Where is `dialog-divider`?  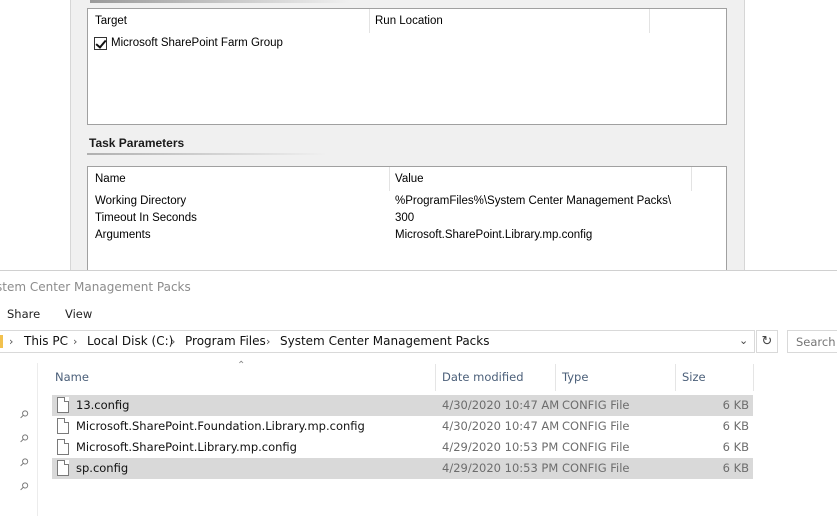 dialog-divider is located at coordinates (220, 1).